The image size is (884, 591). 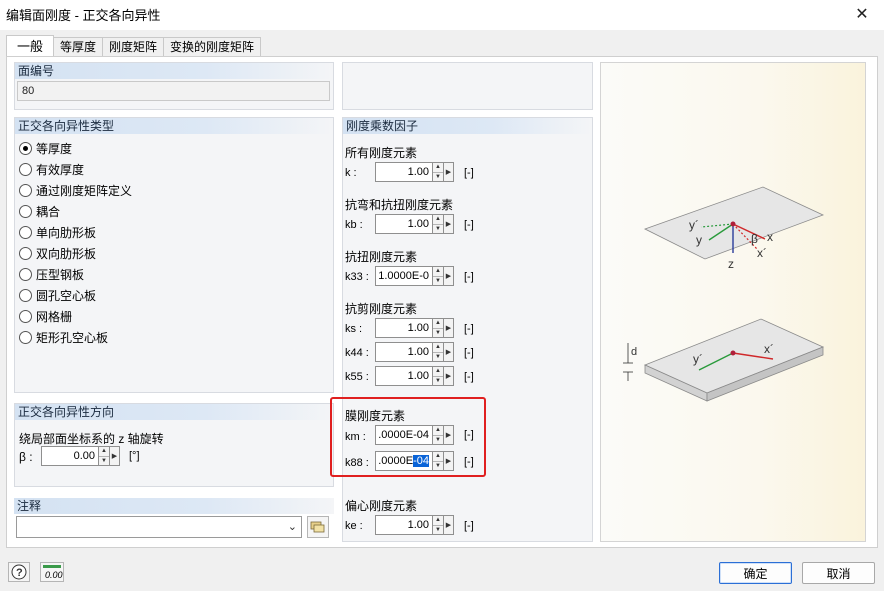 I want to click on decimal-places-text: 0.00, so click(x=54, y=575).